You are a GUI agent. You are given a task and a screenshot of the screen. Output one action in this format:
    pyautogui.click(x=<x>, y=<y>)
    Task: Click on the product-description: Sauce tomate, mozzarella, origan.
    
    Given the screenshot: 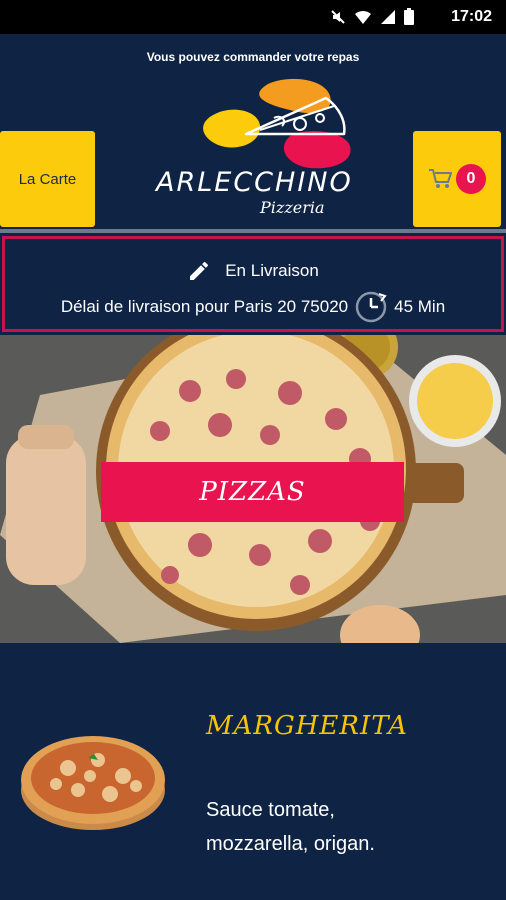 What is the action you would take?
    pyautogui.click(x=290, y=827)
    